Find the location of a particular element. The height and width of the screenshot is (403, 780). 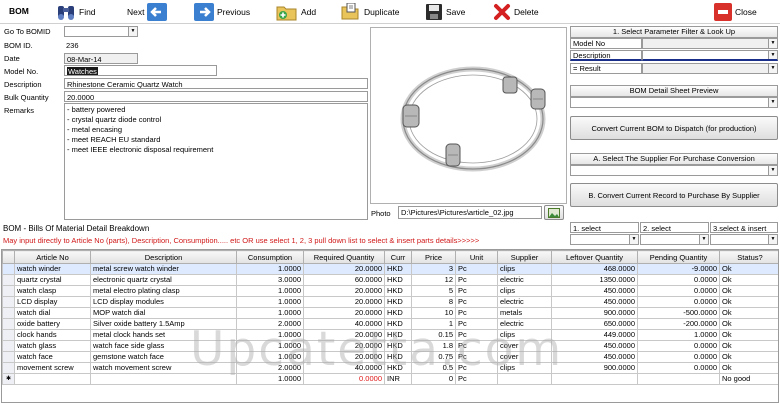

filter-select-model: ▼ is located at coordinates (710, 43).